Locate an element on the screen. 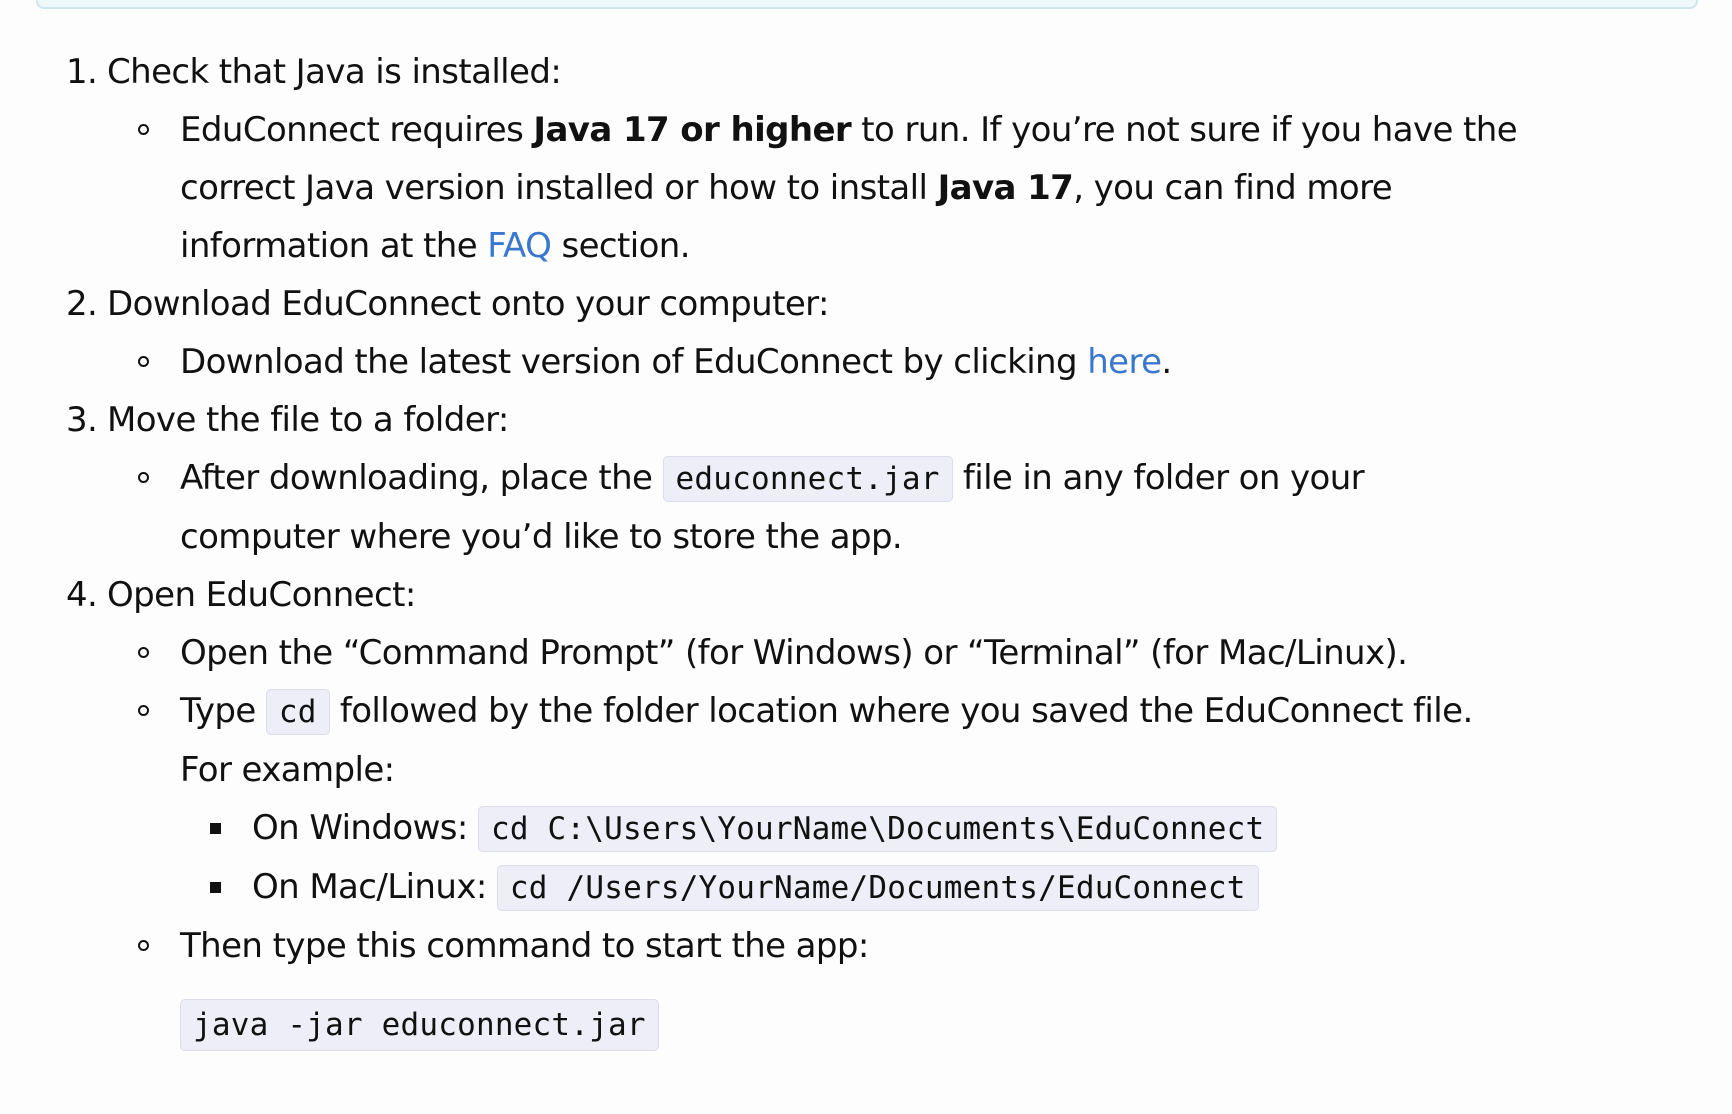 Image resolution: width=1732 pixels, height=1114 pixels. step-title: Open EduConnect: is located at coordinates (261, 595).